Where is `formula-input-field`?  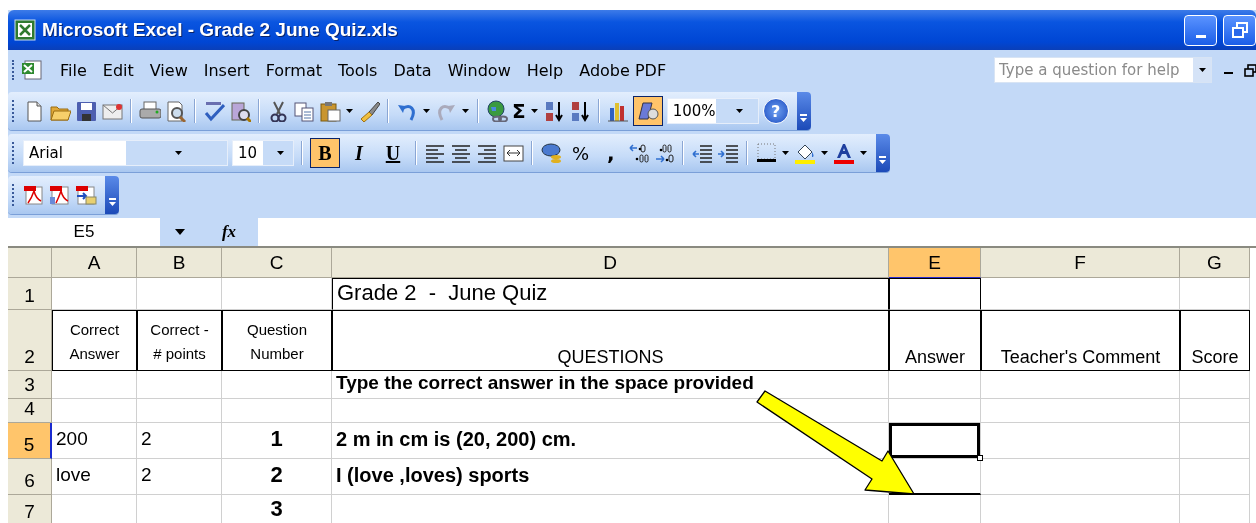
formula-input-field is located at coordinates (757, 232).